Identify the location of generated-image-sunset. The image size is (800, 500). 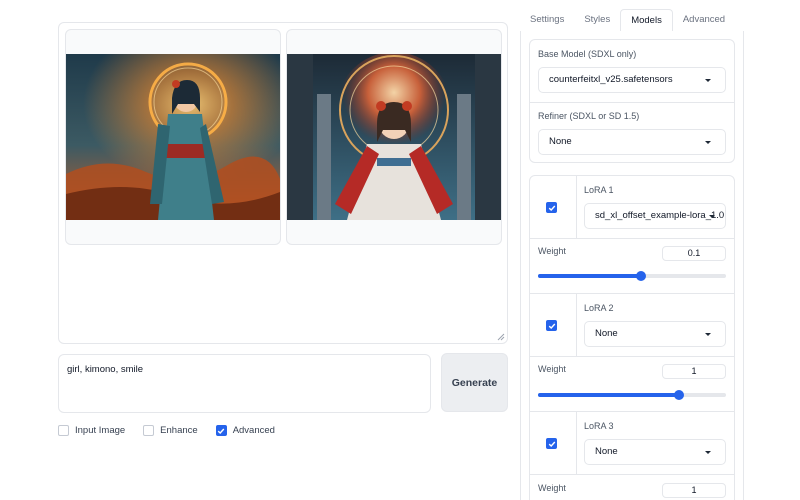
(173, 137).